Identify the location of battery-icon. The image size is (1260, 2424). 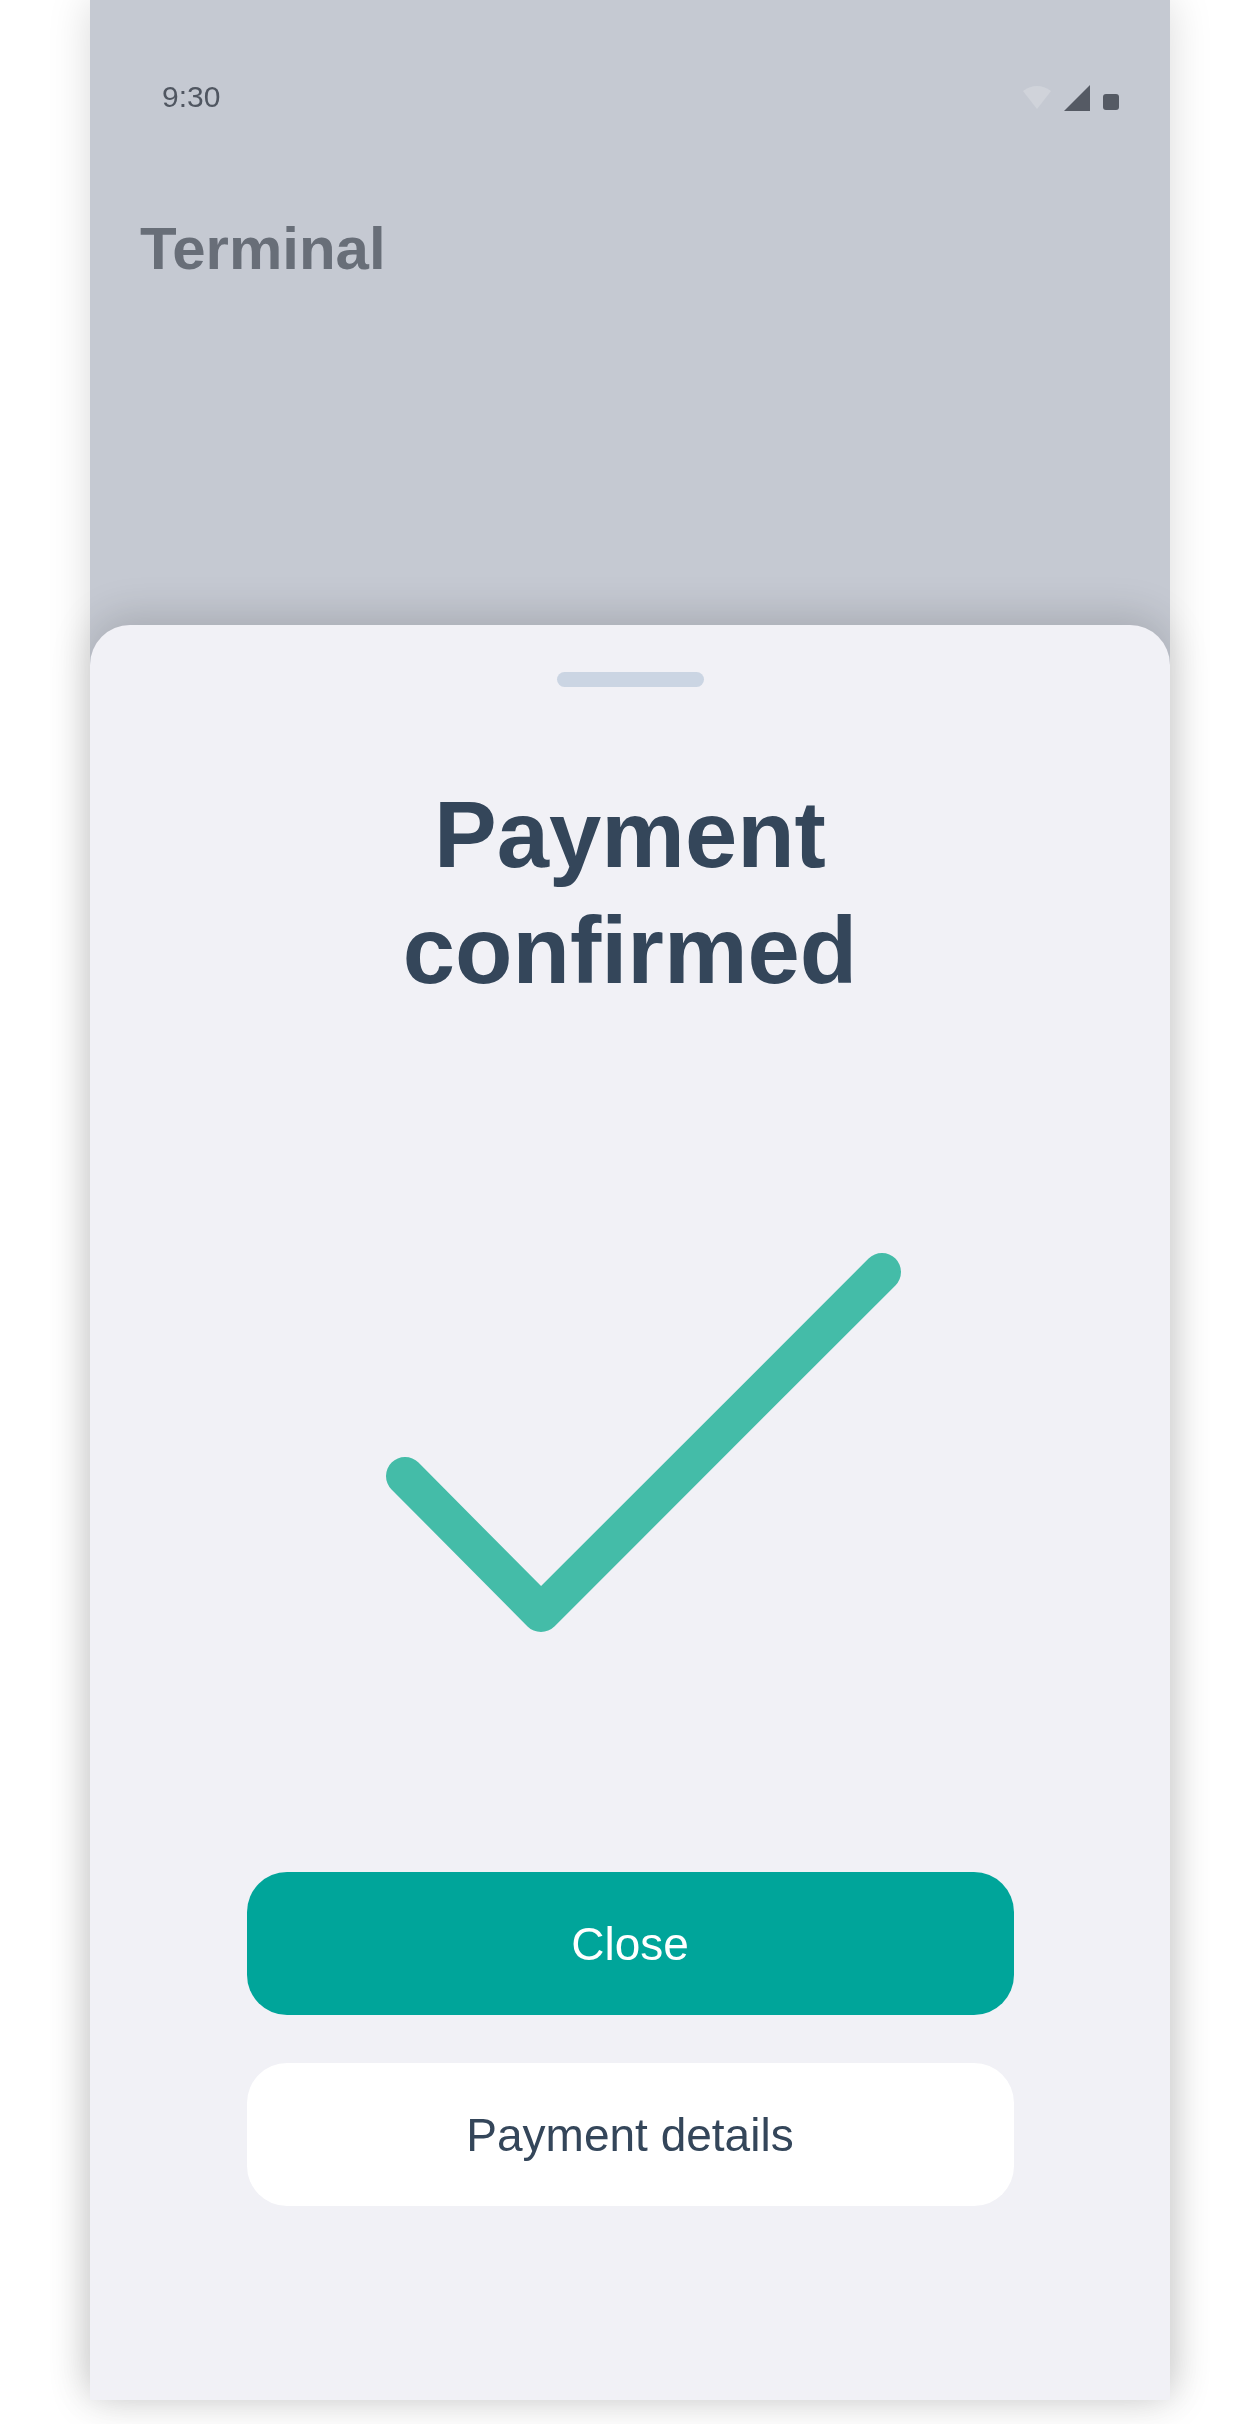
(1111, 102).